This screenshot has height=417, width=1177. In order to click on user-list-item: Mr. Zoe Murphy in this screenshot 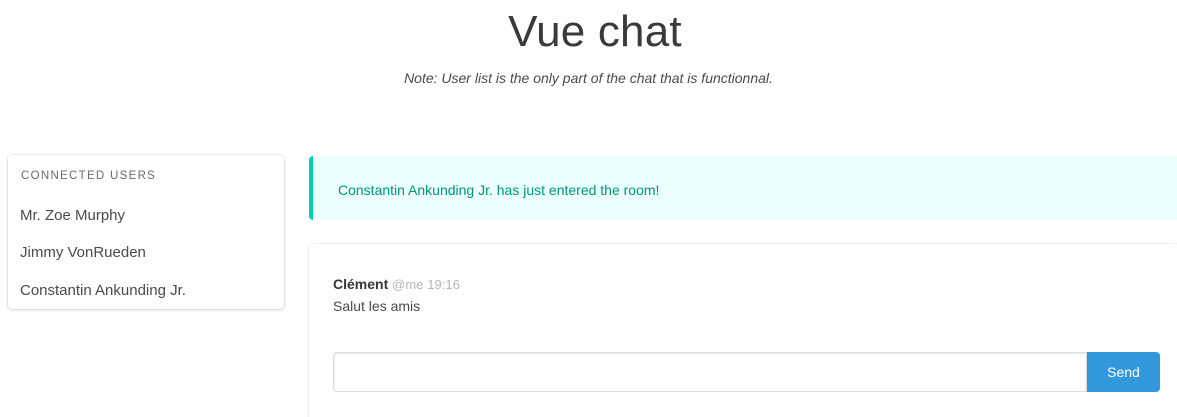, I will do `click(72, 215)`.